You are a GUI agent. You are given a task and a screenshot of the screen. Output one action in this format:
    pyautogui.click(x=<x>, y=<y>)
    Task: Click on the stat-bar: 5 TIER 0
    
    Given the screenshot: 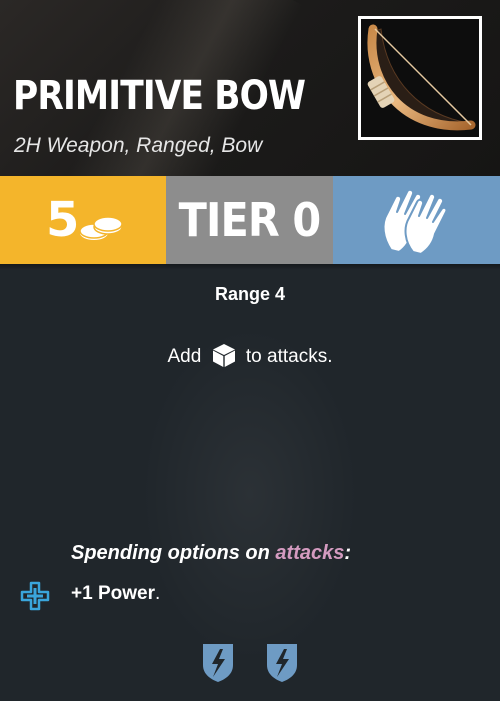 What is the action you would take?
    pyautogui.click(x=250, y=220)
    